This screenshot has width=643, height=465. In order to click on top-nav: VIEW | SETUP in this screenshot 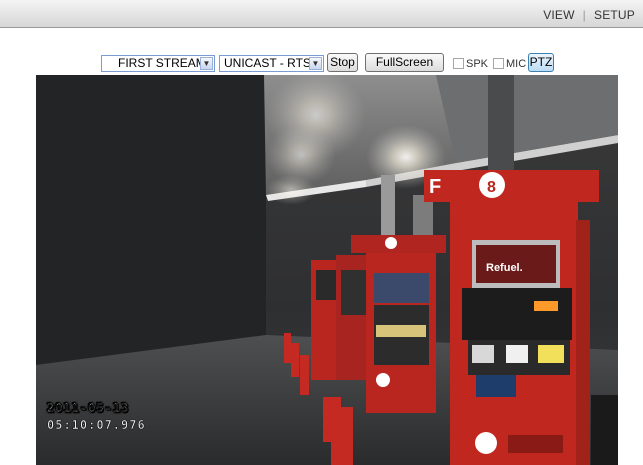, I will do `click(589, 15)`.